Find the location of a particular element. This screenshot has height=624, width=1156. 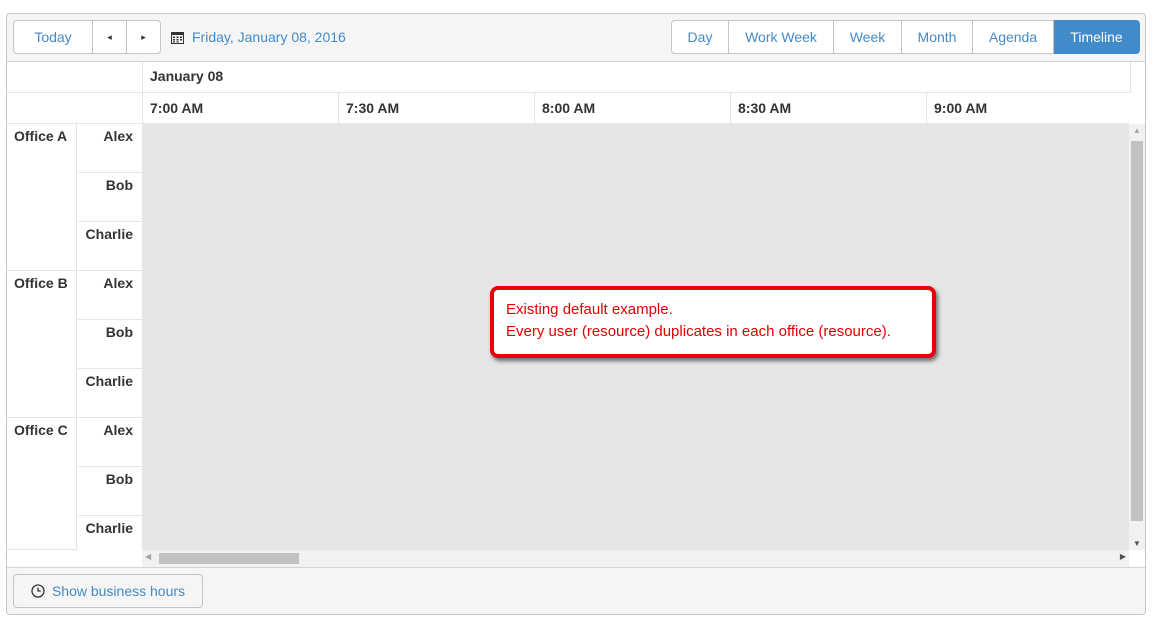

time-slot-header: 9:00 AM is located at coordinates (1027, 108).